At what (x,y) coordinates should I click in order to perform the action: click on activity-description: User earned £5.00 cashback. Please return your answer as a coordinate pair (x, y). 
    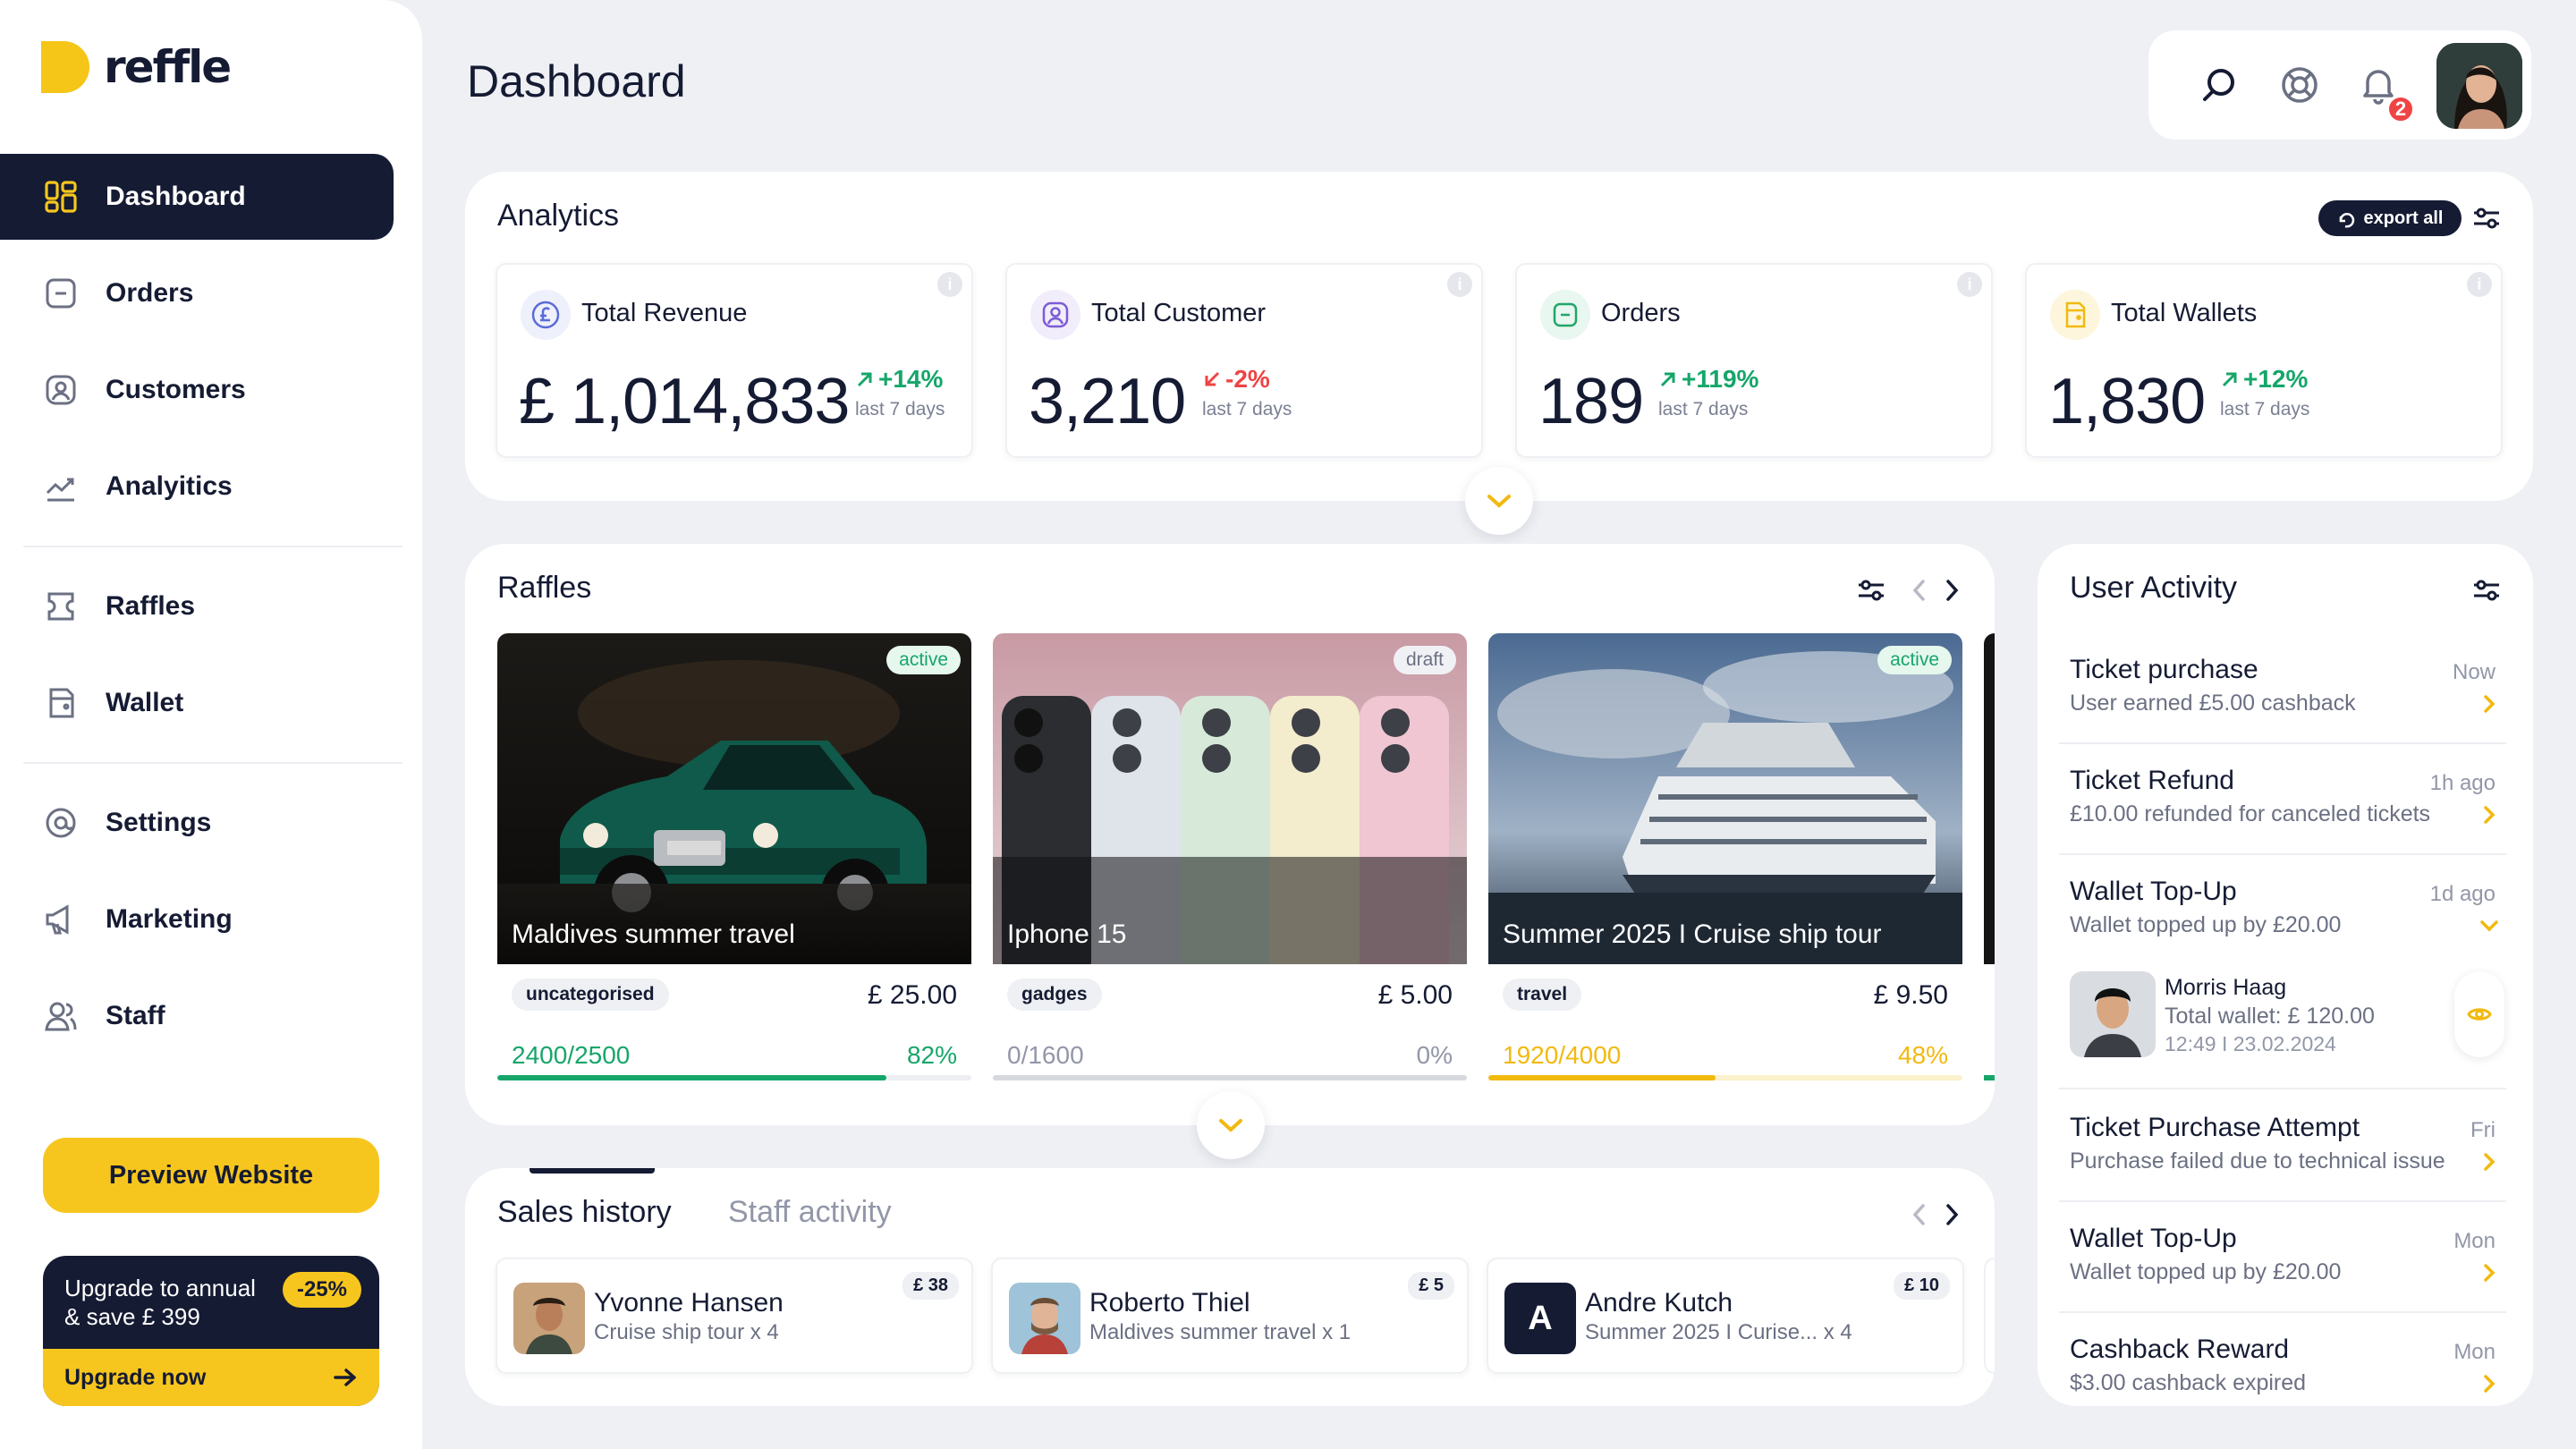
    Looking at the image, I should click on (2213, 703).